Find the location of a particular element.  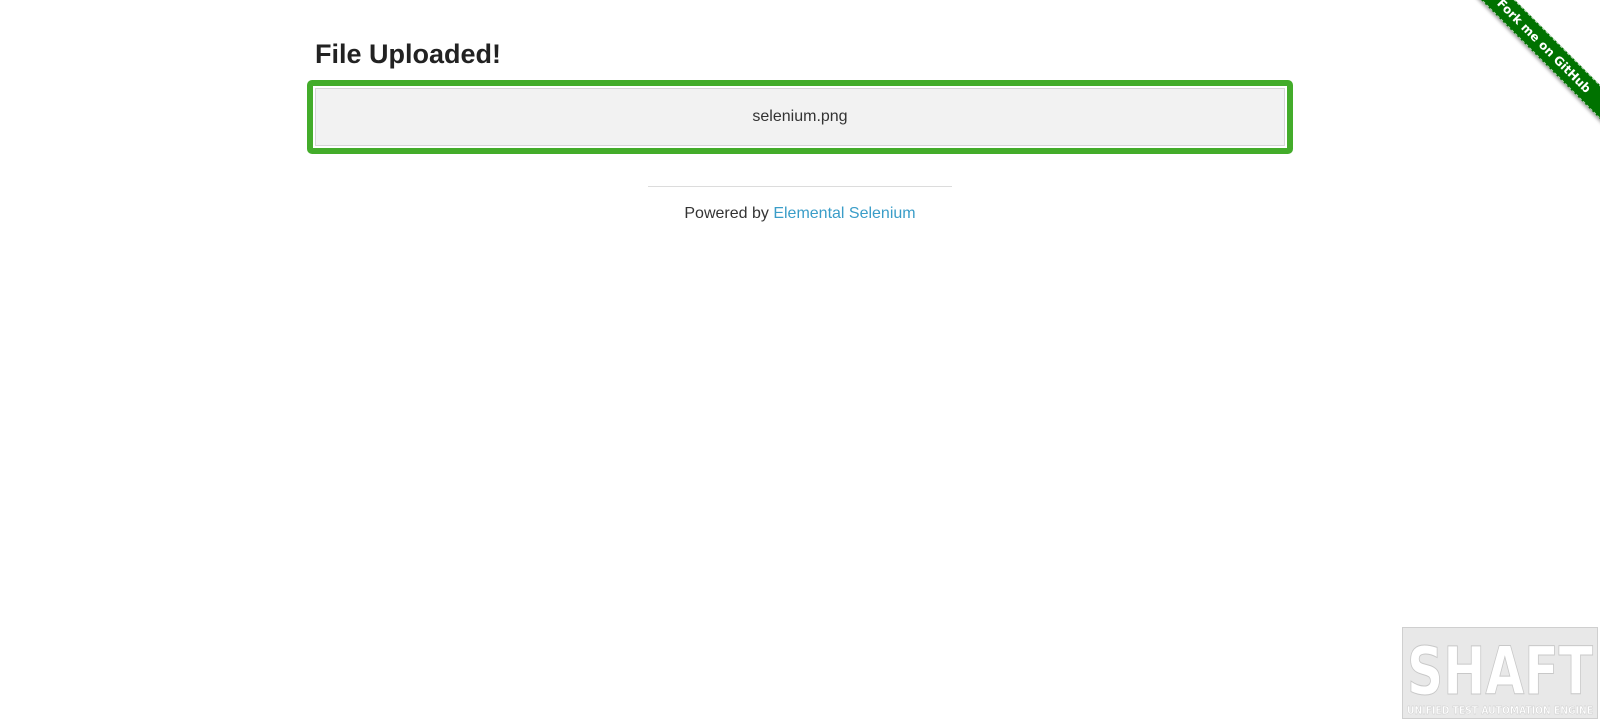

fork-me-on-github-ribbon: Fork me on GitHub is located at coordinates (1532, 63).